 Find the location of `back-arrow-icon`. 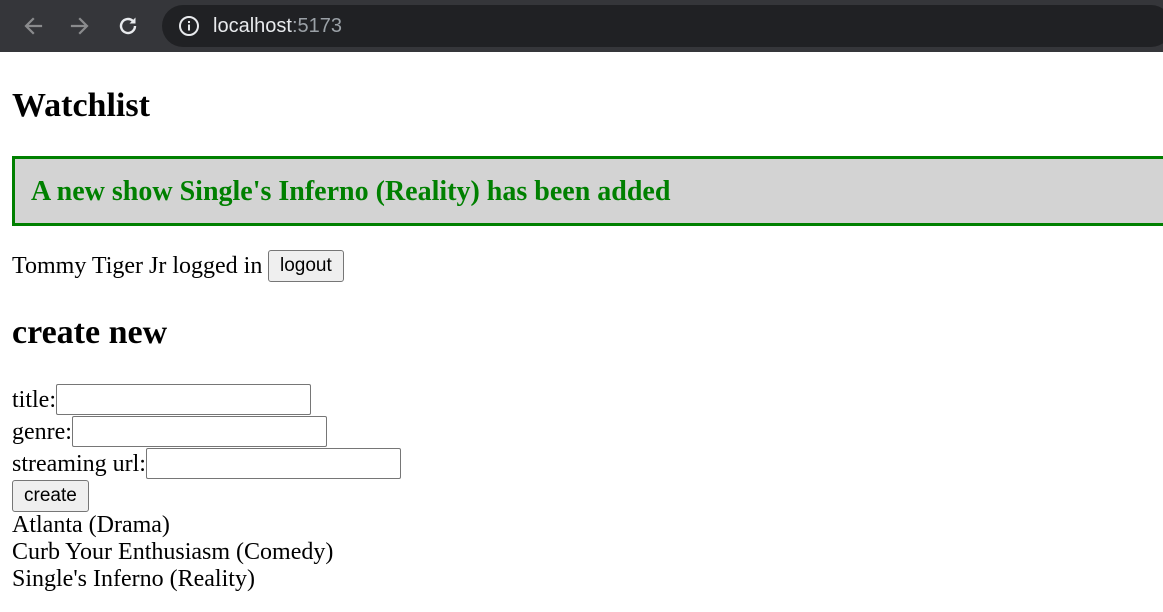

back-arrow-icon is located at coordinates (33, 26).